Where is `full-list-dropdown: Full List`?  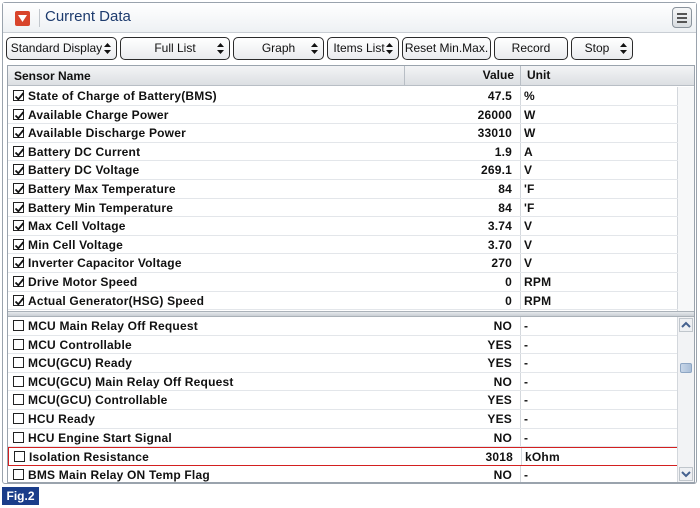
full-list-dropdown: Full List is located at coordinates (175, 48).